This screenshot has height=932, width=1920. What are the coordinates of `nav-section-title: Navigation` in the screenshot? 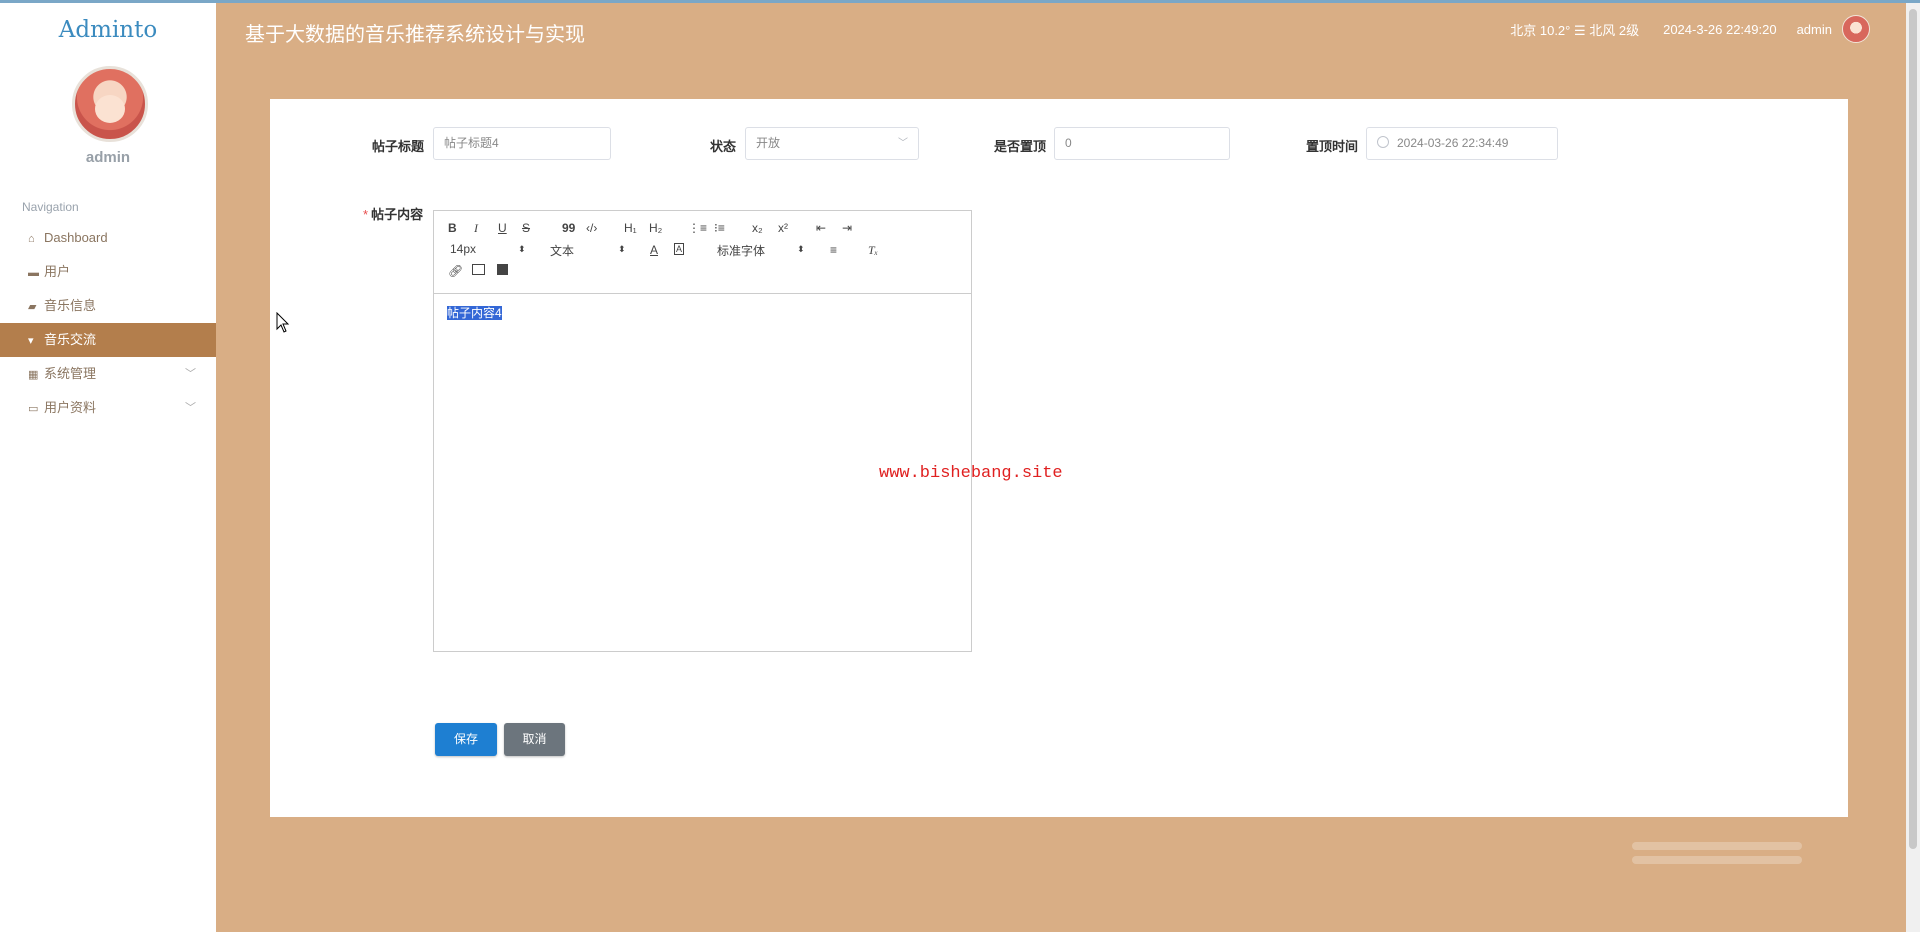 It's located at (50, 207).